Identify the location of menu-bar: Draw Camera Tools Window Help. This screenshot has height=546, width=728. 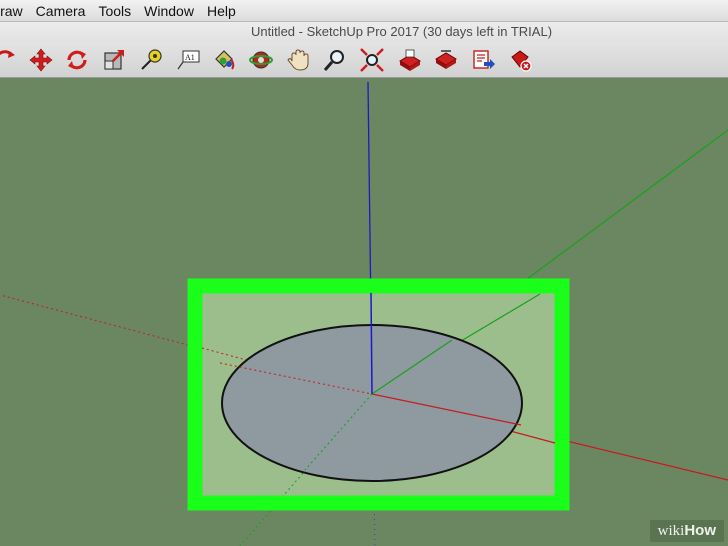
(364, 11).